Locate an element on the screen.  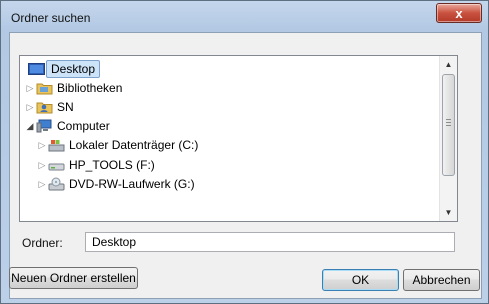
dvd-drive-icon is located at coordinates (56, 184).